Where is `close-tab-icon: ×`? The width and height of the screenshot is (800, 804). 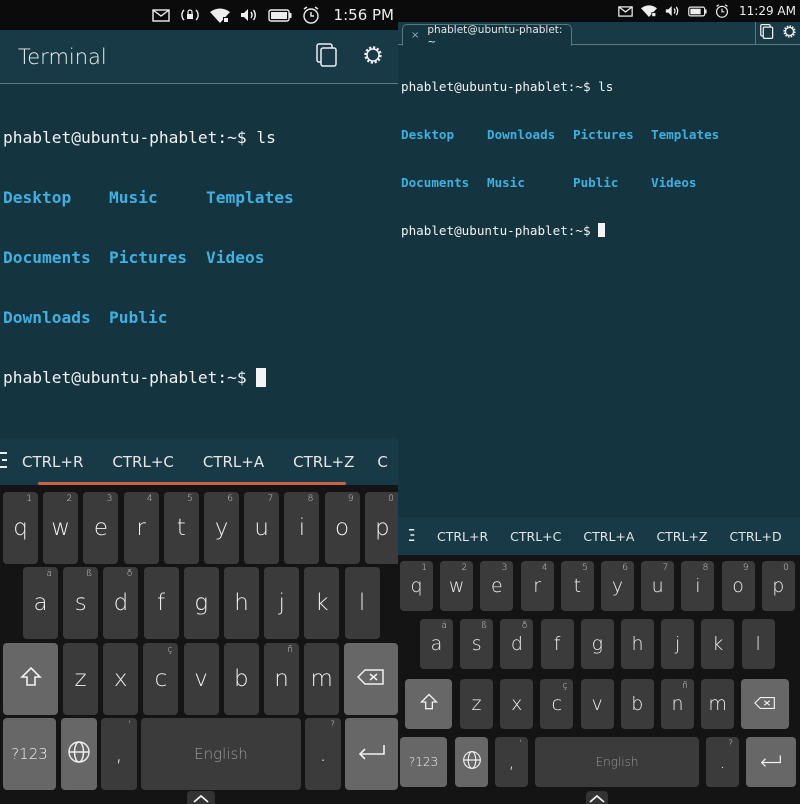
close-tab-icon: × is located at coordinates (415, 35).